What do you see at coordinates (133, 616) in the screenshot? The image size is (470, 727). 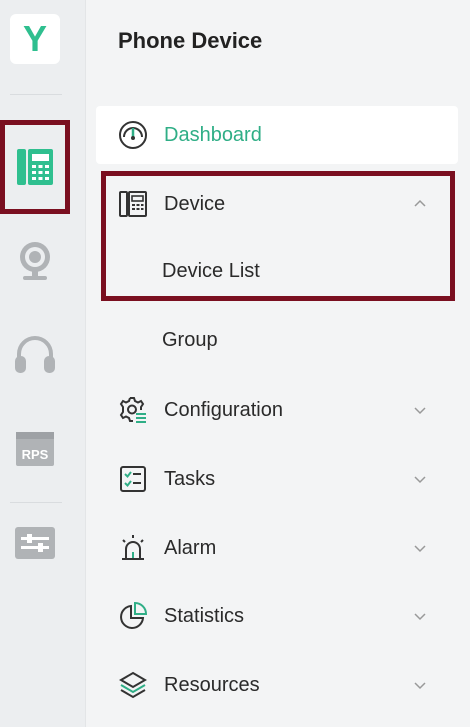 I see `pie-chart-icon` at bounding box center [133, 616].